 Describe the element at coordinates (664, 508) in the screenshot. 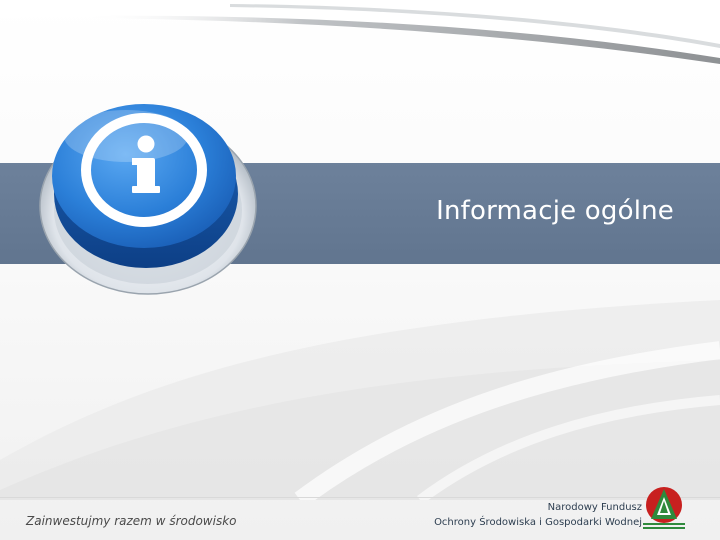

I see `nfosigw-logo` at that location.